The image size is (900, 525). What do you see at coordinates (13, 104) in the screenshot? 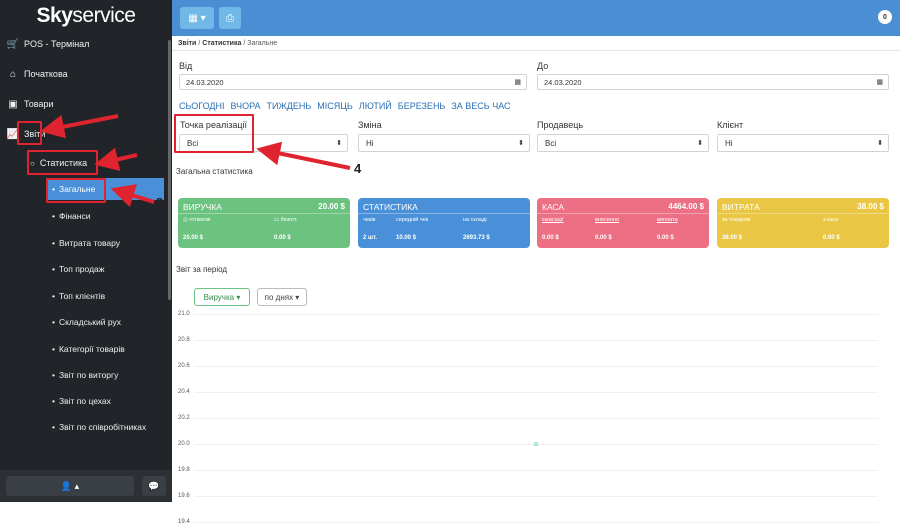
I see `box-icon: ▣` at bounding box center [13, 104].